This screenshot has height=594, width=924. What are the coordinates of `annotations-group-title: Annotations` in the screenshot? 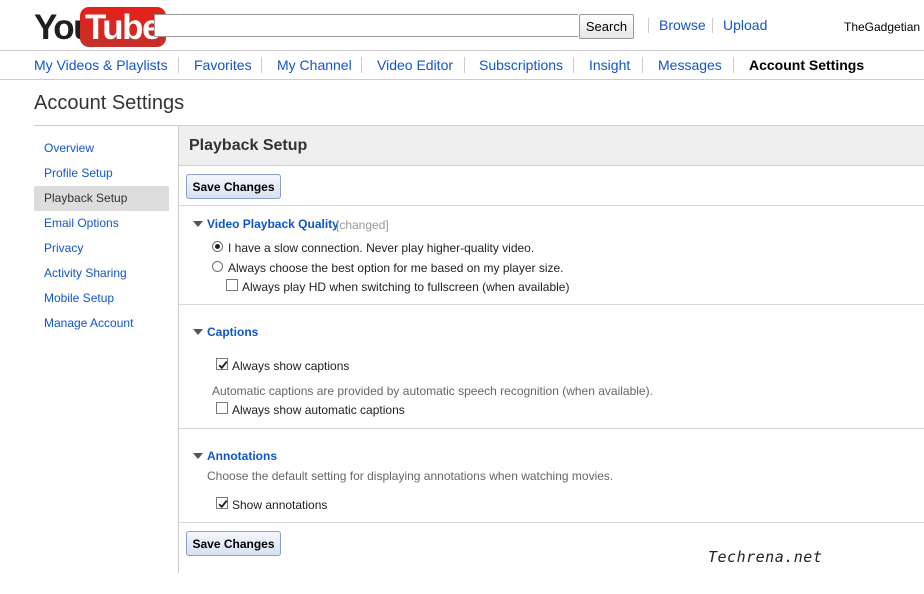 It's located at (242, 456).